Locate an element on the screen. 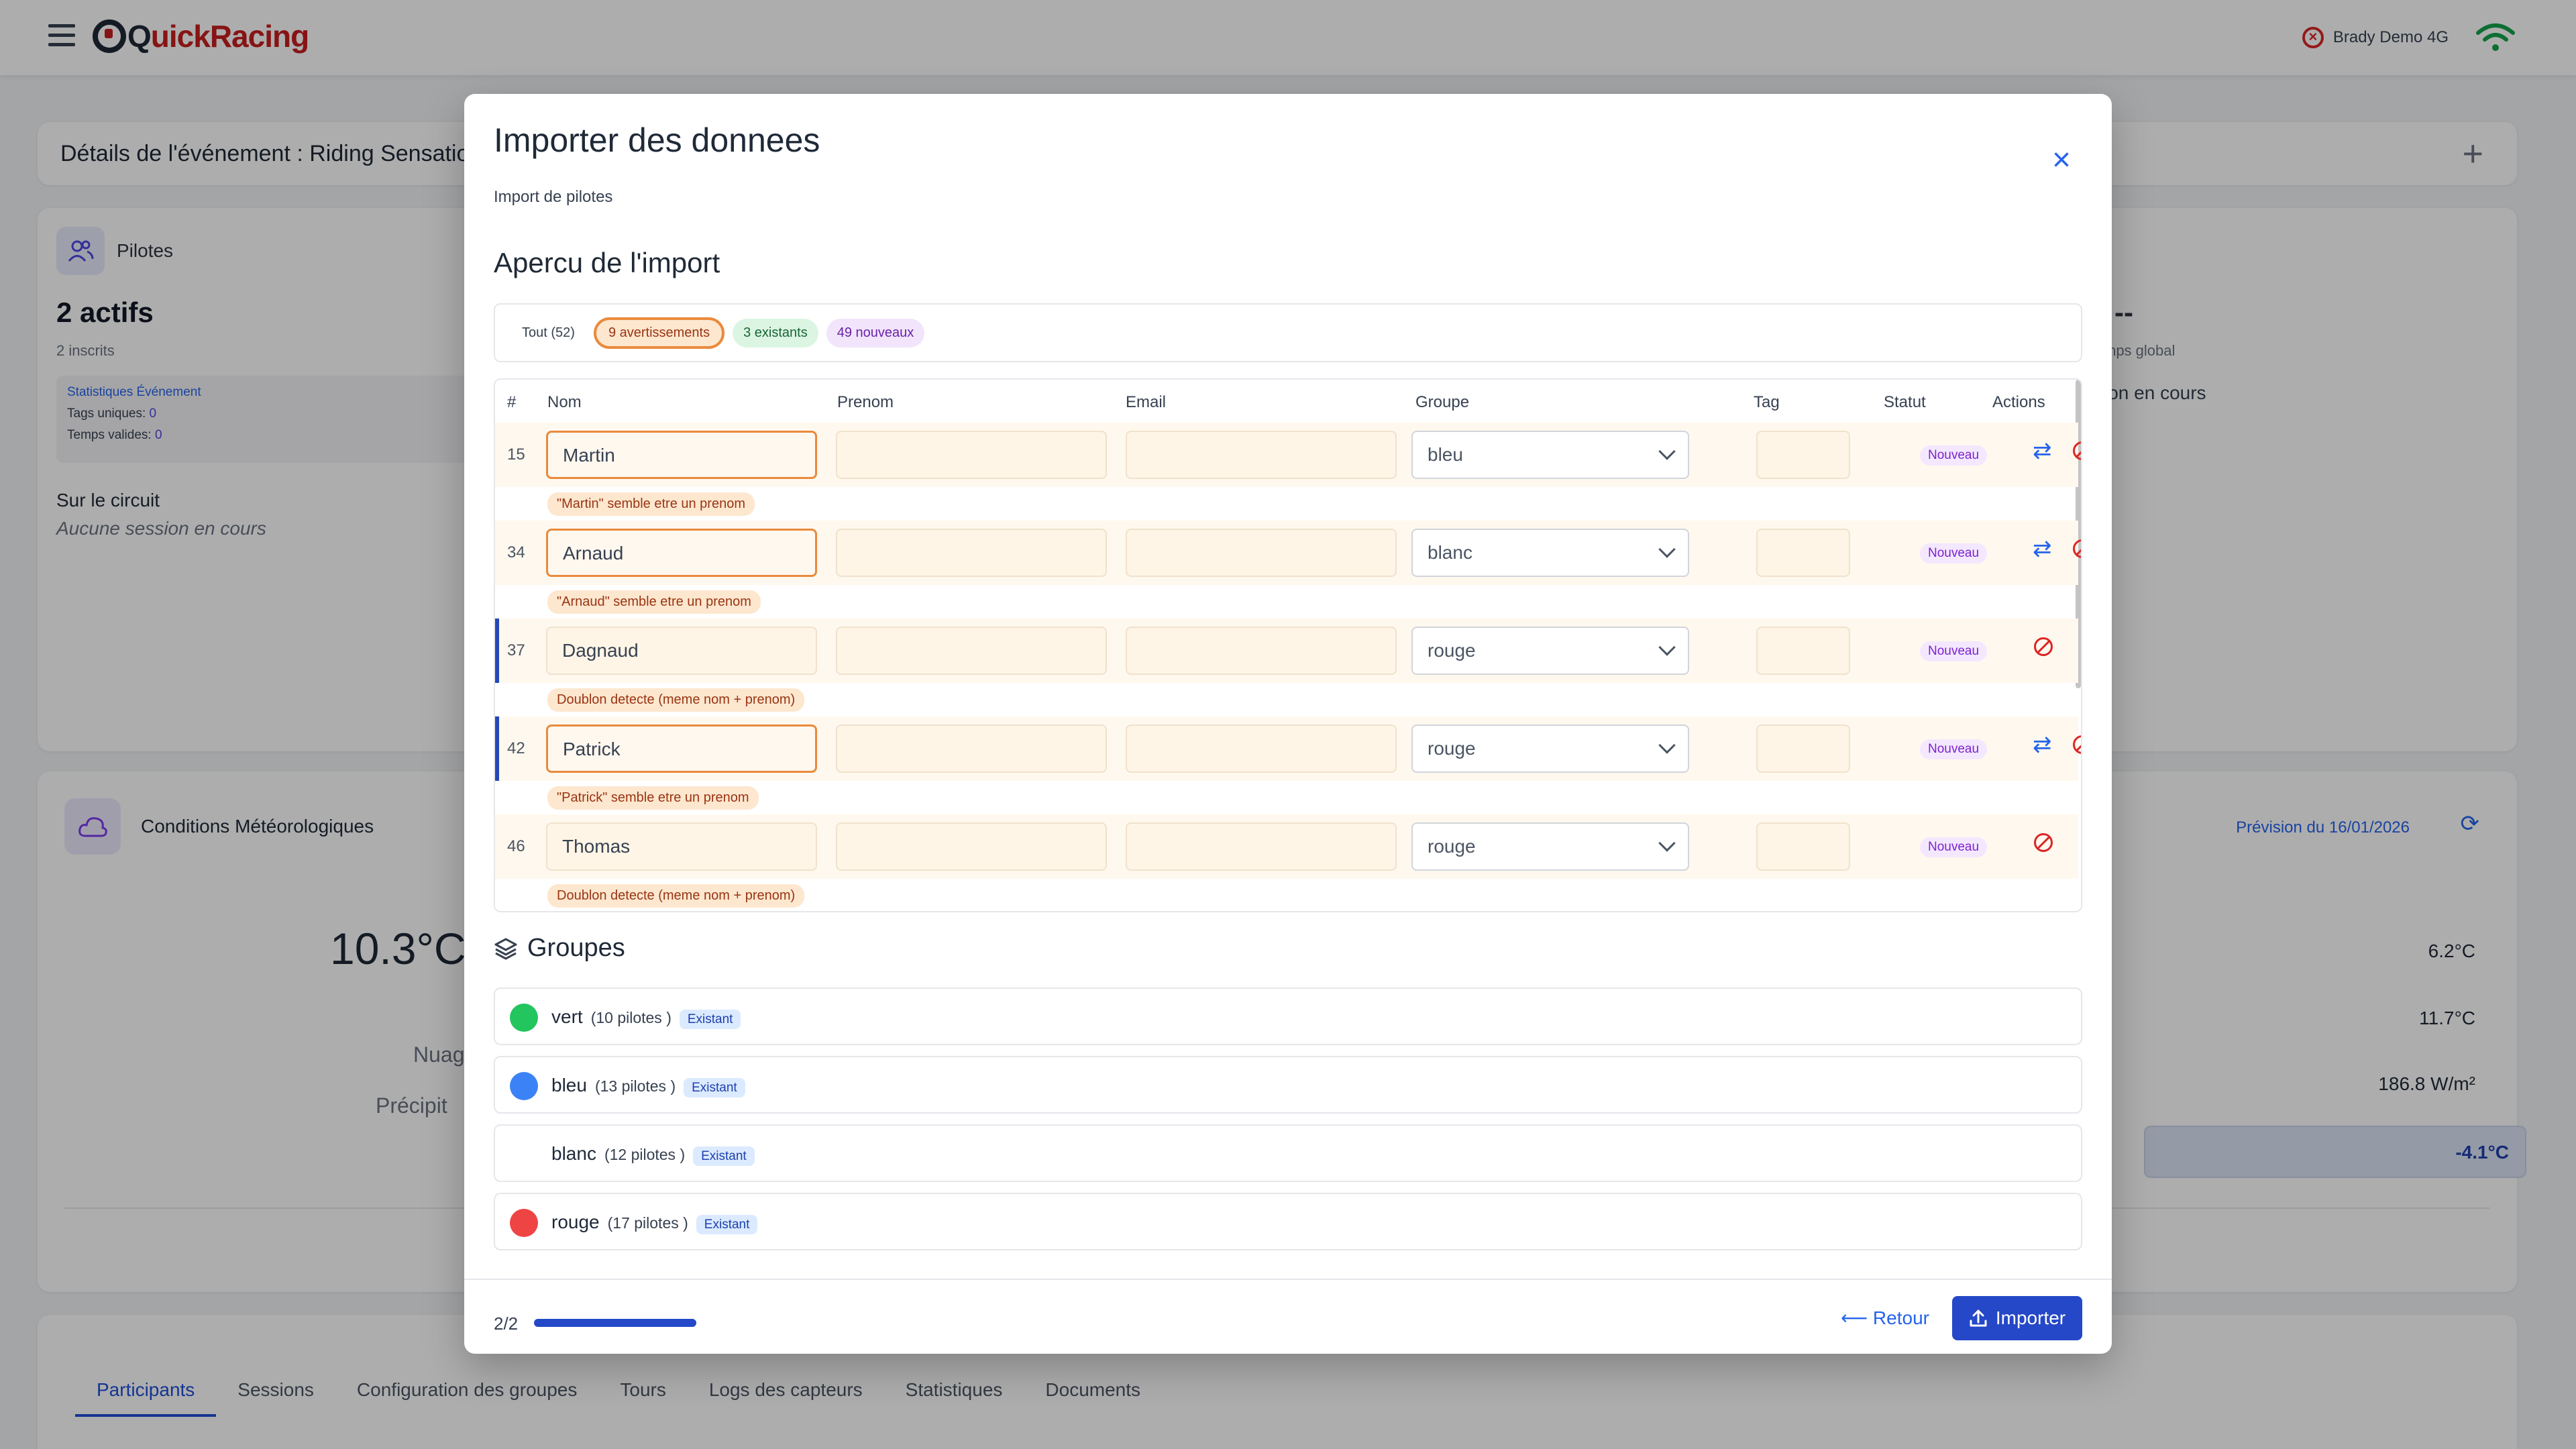 This screenshot has height=1449, width=2576. col-email: Email is located at coordinates (1146, 402).